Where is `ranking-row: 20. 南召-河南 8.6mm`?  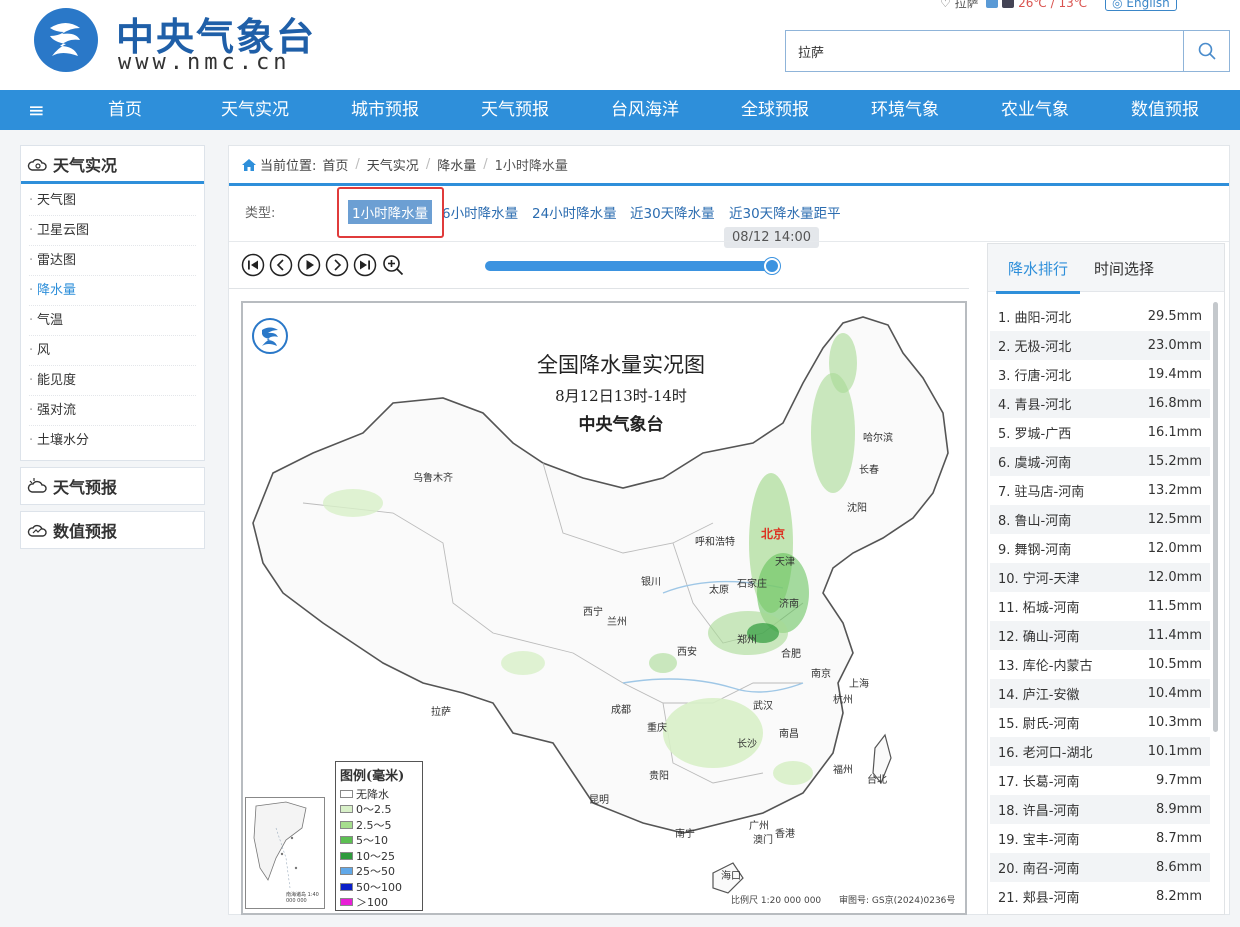
ranking-row: 20. 南召-河南 8.6mm is located at coordinates (1100, 867).